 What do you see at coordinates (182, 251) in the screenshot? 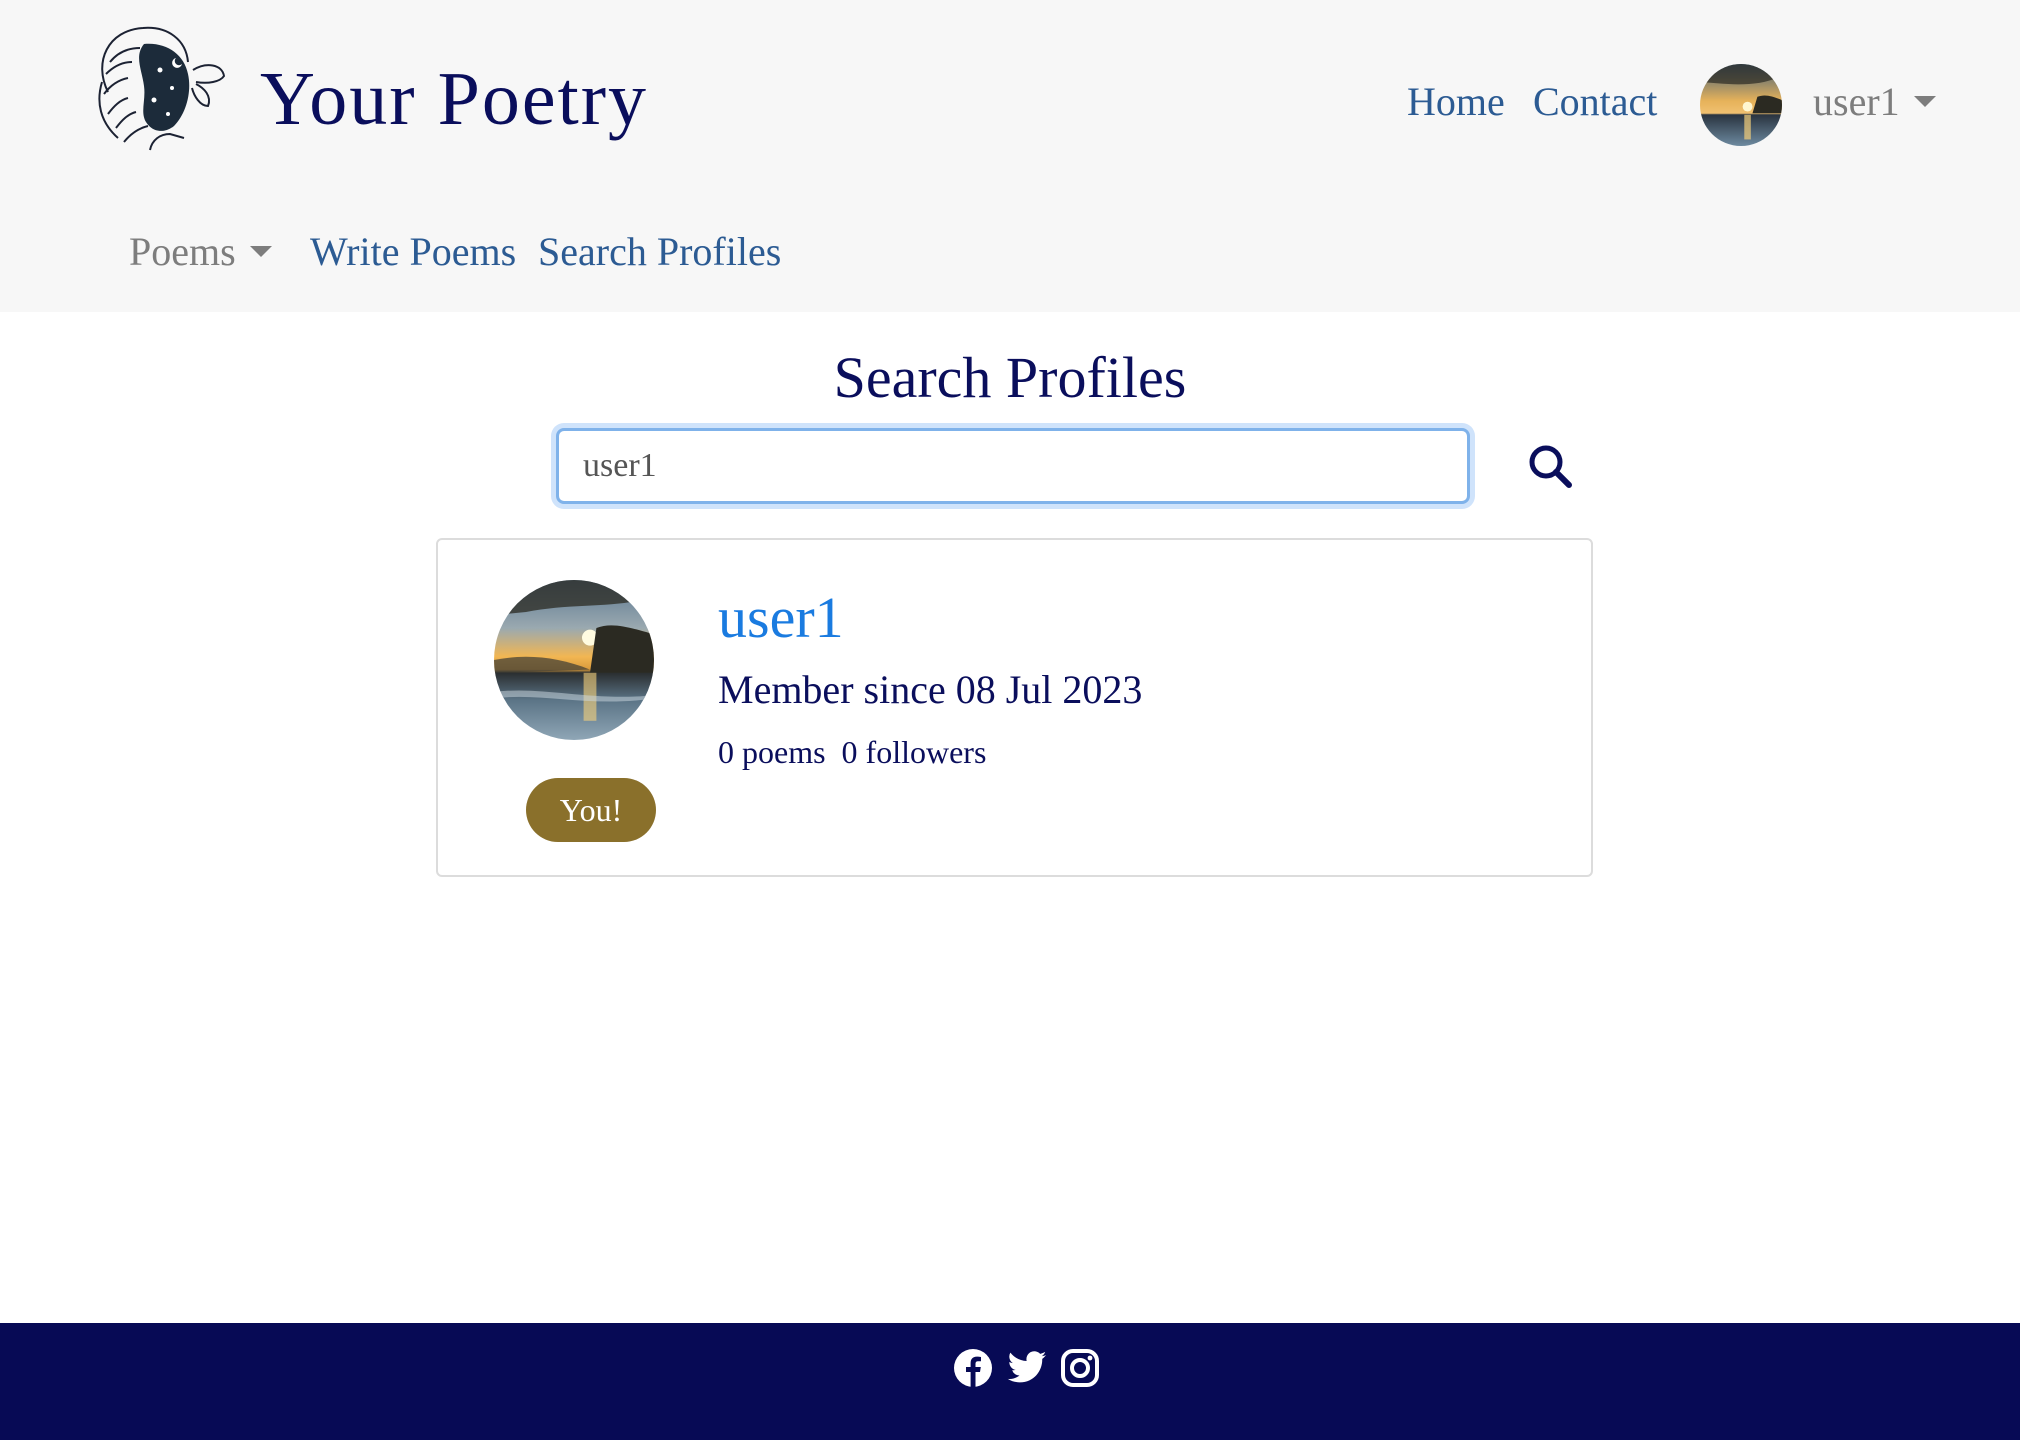
I see `poems-dropdown-label: Poems` at bounding box center [182, 251].